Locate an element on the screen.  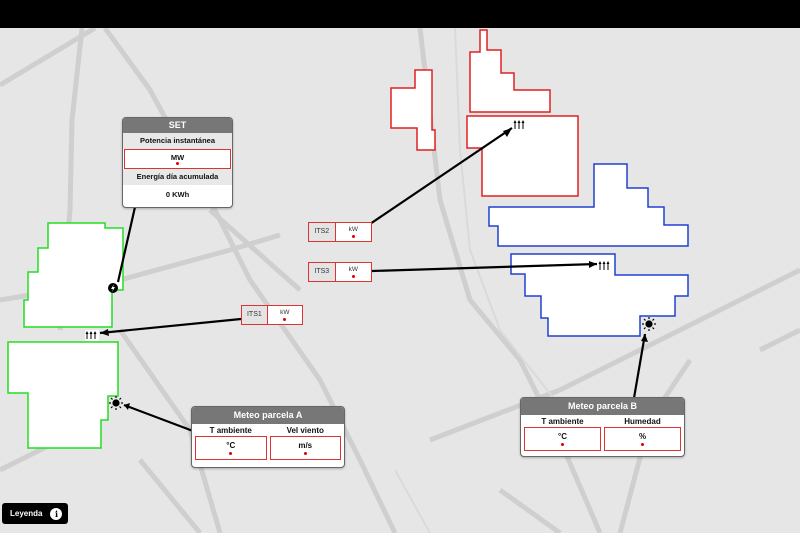
meteo-b-temp-unit: °C is located at coordinates (562, 436).